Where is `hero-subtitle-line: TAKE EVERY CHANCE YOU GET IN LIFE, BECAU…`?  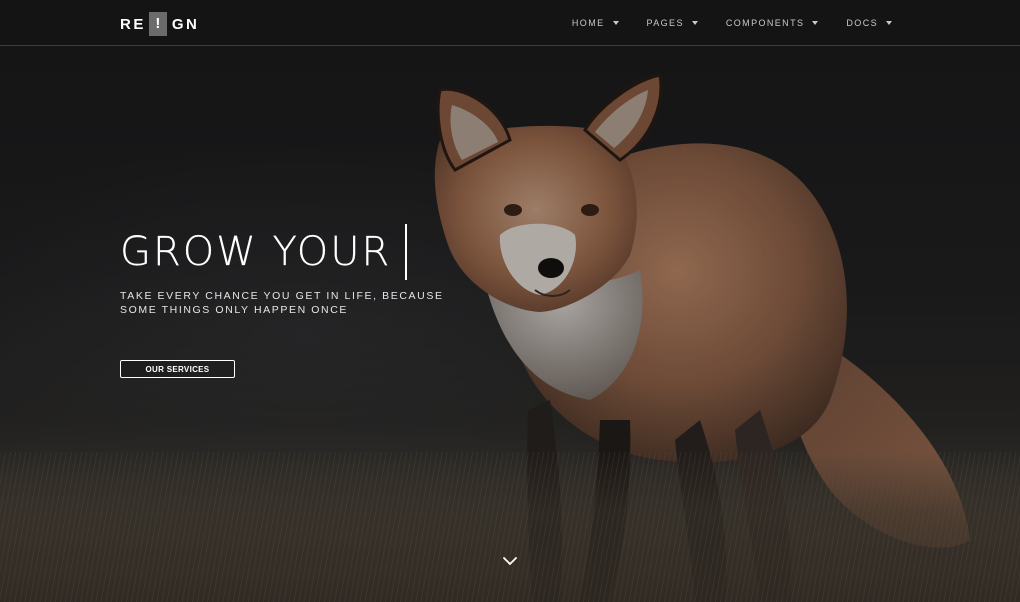
hero-subtitle-line: TAKE EVERY CHANCE YOU GET IN LIFE, BECAU… is located at coordinates (282, 296).